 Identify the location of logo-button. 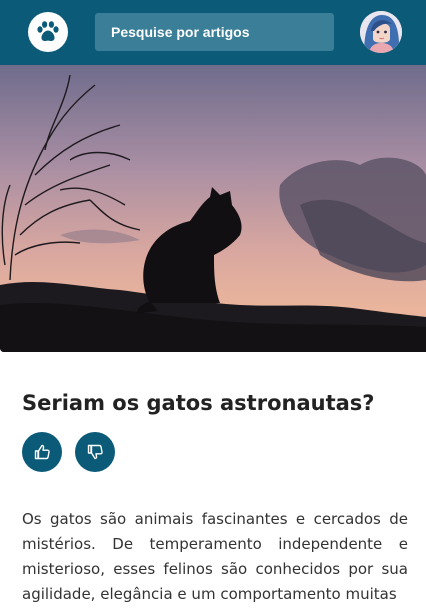
(48, 32).